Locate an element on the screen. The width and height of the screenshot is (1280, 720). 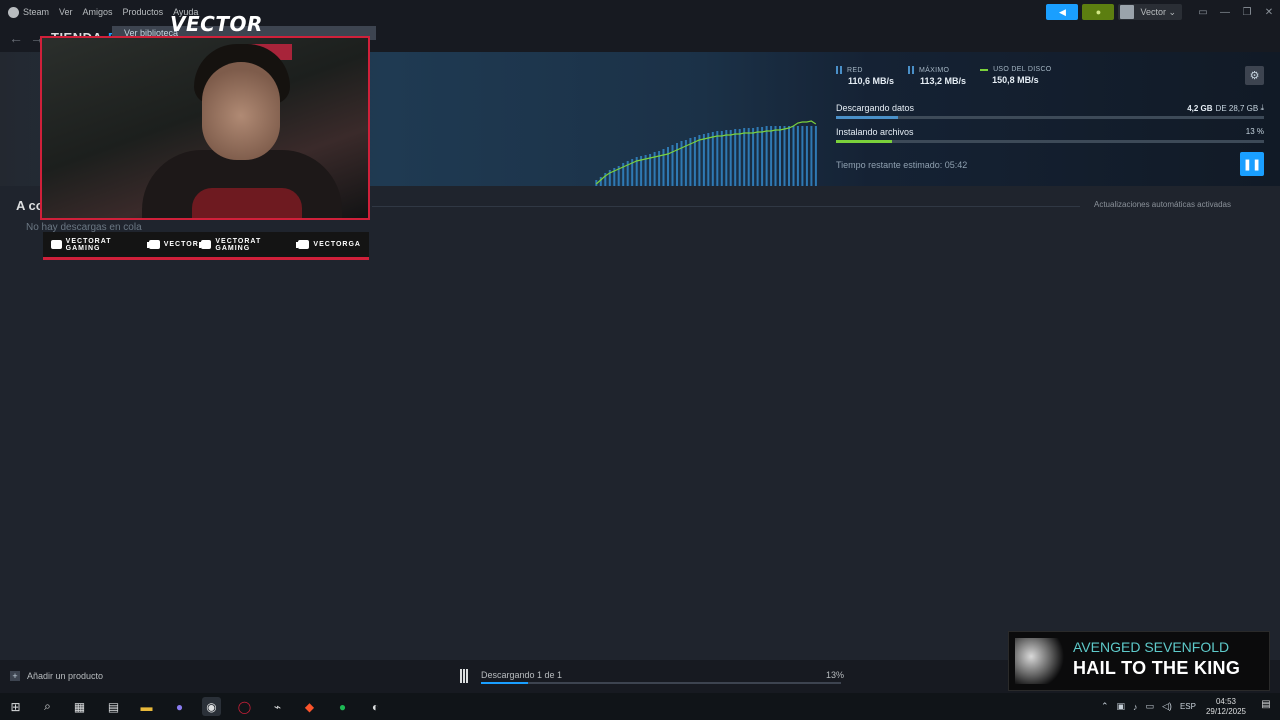
menu-ver: Ver is located at coordinates (66, 12).